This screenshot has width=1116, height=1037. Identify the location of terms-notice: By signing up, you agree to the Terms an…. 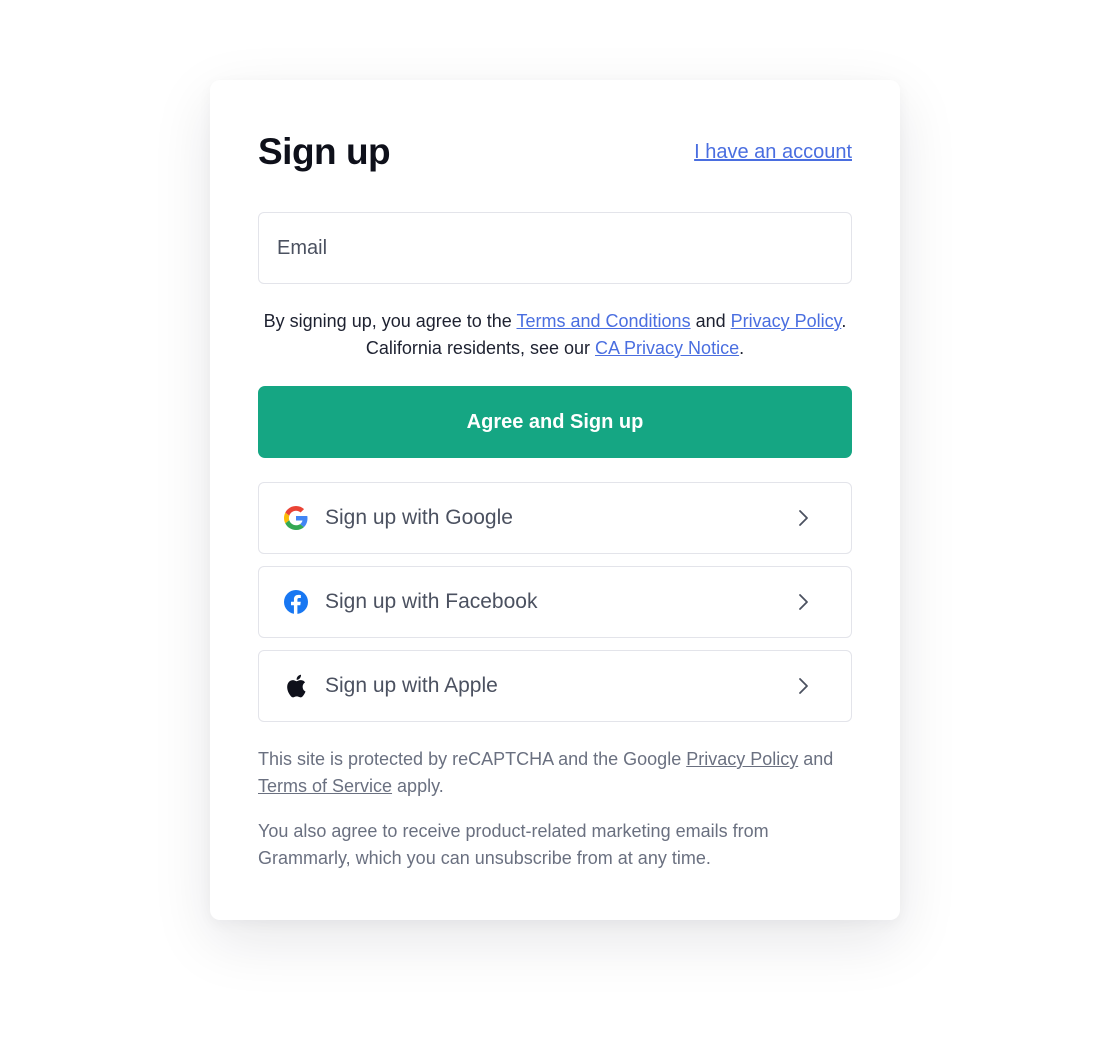
(555, 335).